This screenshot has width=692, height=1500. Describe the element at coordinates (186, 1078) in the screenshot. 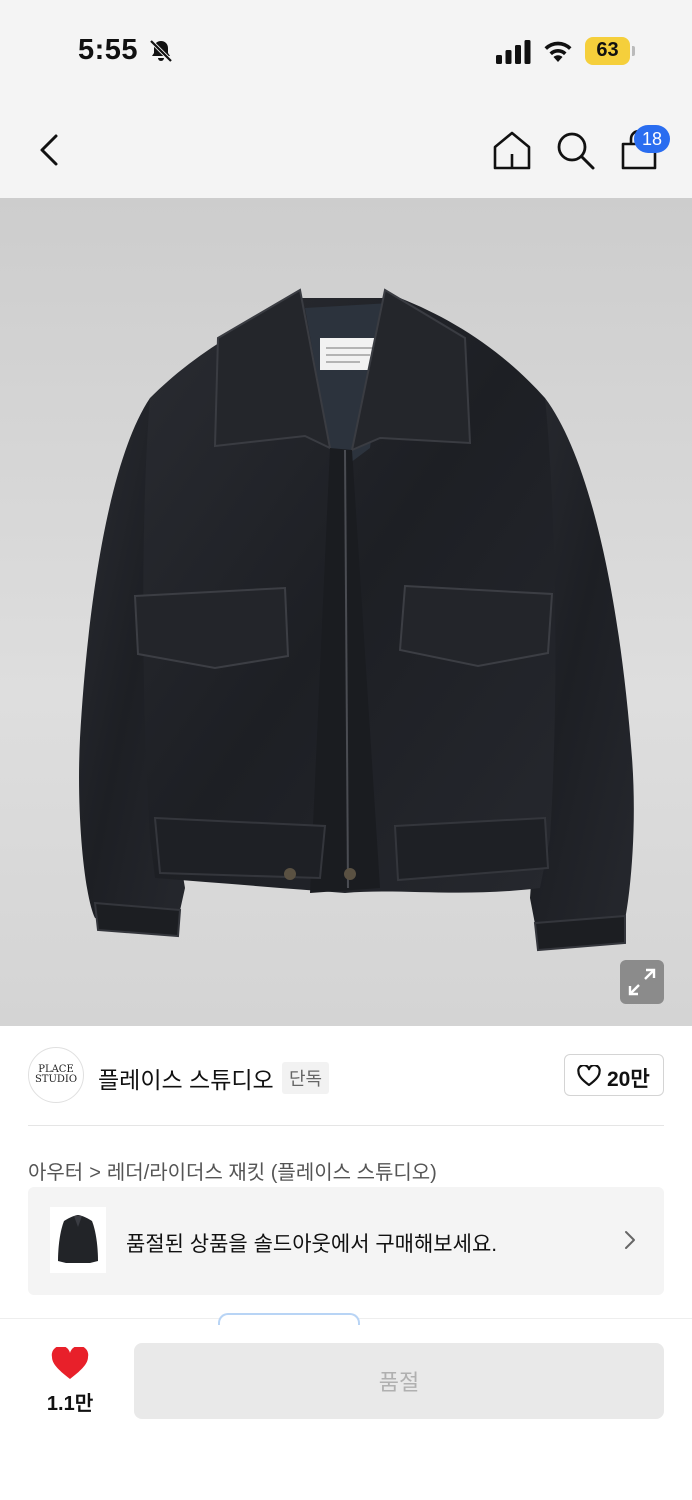

I see `brand-name: 플레이스 스튜디오` at that location.